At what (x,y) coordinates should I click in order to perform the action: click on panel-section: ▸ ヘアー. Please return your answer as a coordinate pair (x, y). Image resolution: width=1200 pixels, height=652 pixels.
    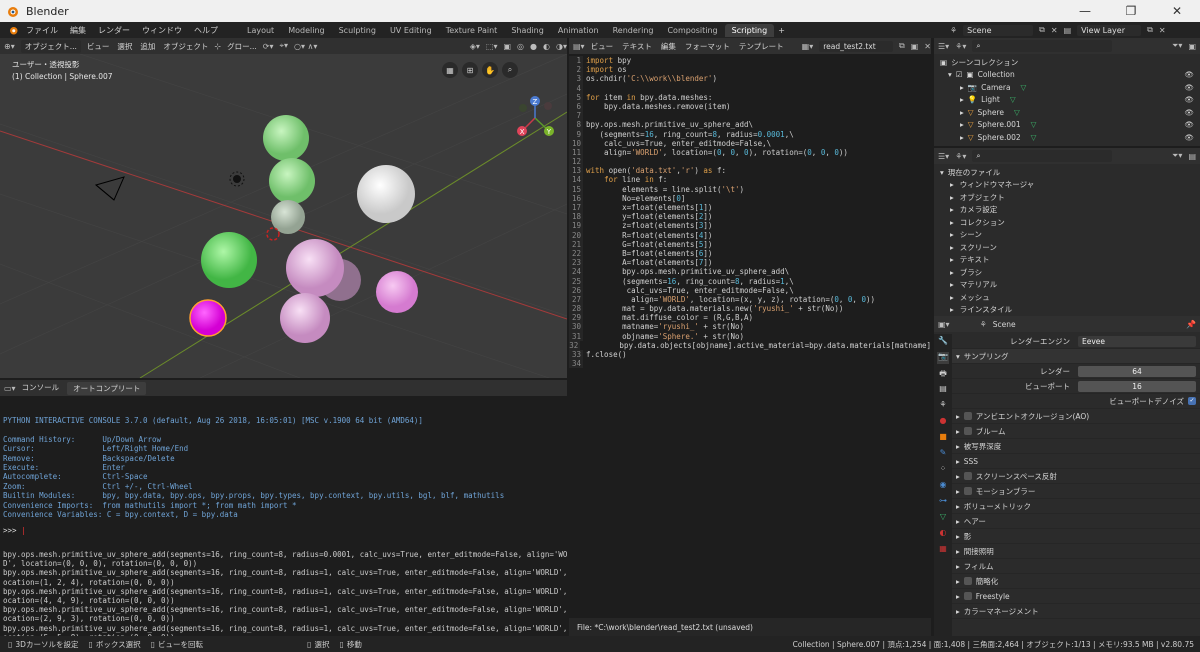
    Looking at the image, I should click on (1076, 521).